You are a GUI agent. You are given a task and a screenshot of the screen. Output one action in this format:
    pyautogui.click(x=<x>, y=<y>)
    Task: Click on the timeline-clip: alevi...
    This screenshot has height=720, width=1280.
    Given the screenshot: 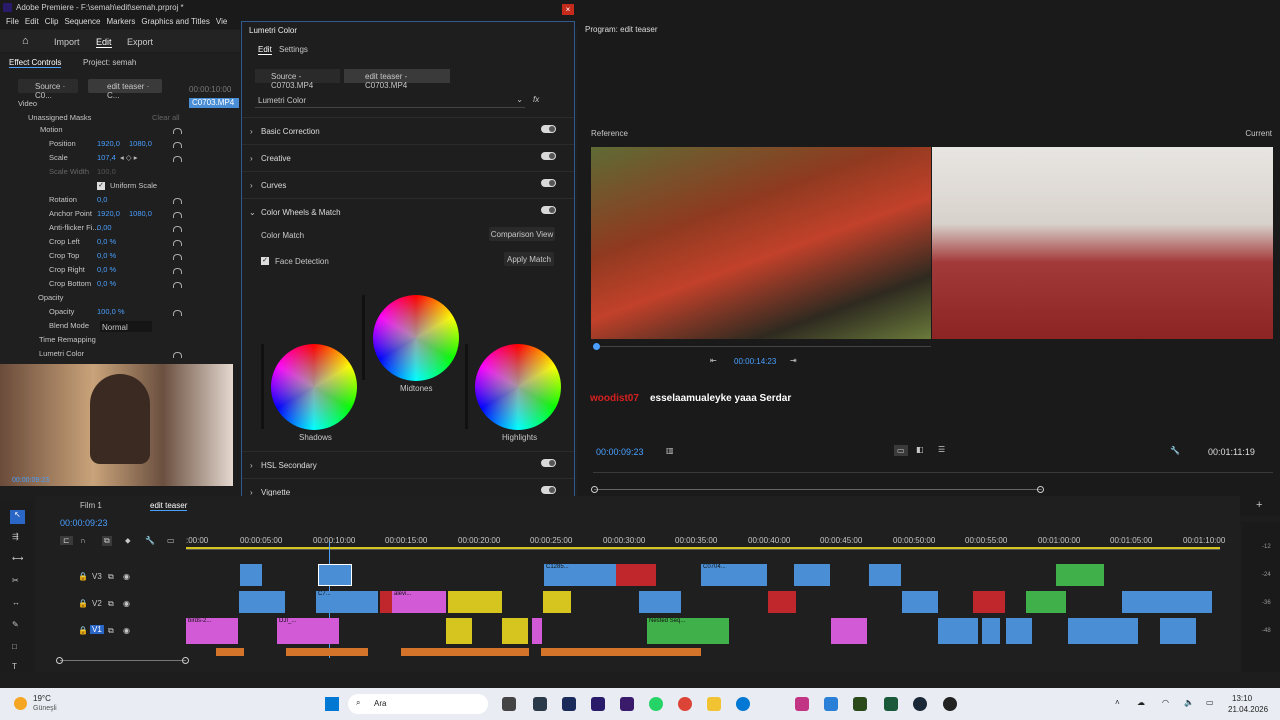 What is the action you would take?
    pyautogui.click(x=419, y=602)
    